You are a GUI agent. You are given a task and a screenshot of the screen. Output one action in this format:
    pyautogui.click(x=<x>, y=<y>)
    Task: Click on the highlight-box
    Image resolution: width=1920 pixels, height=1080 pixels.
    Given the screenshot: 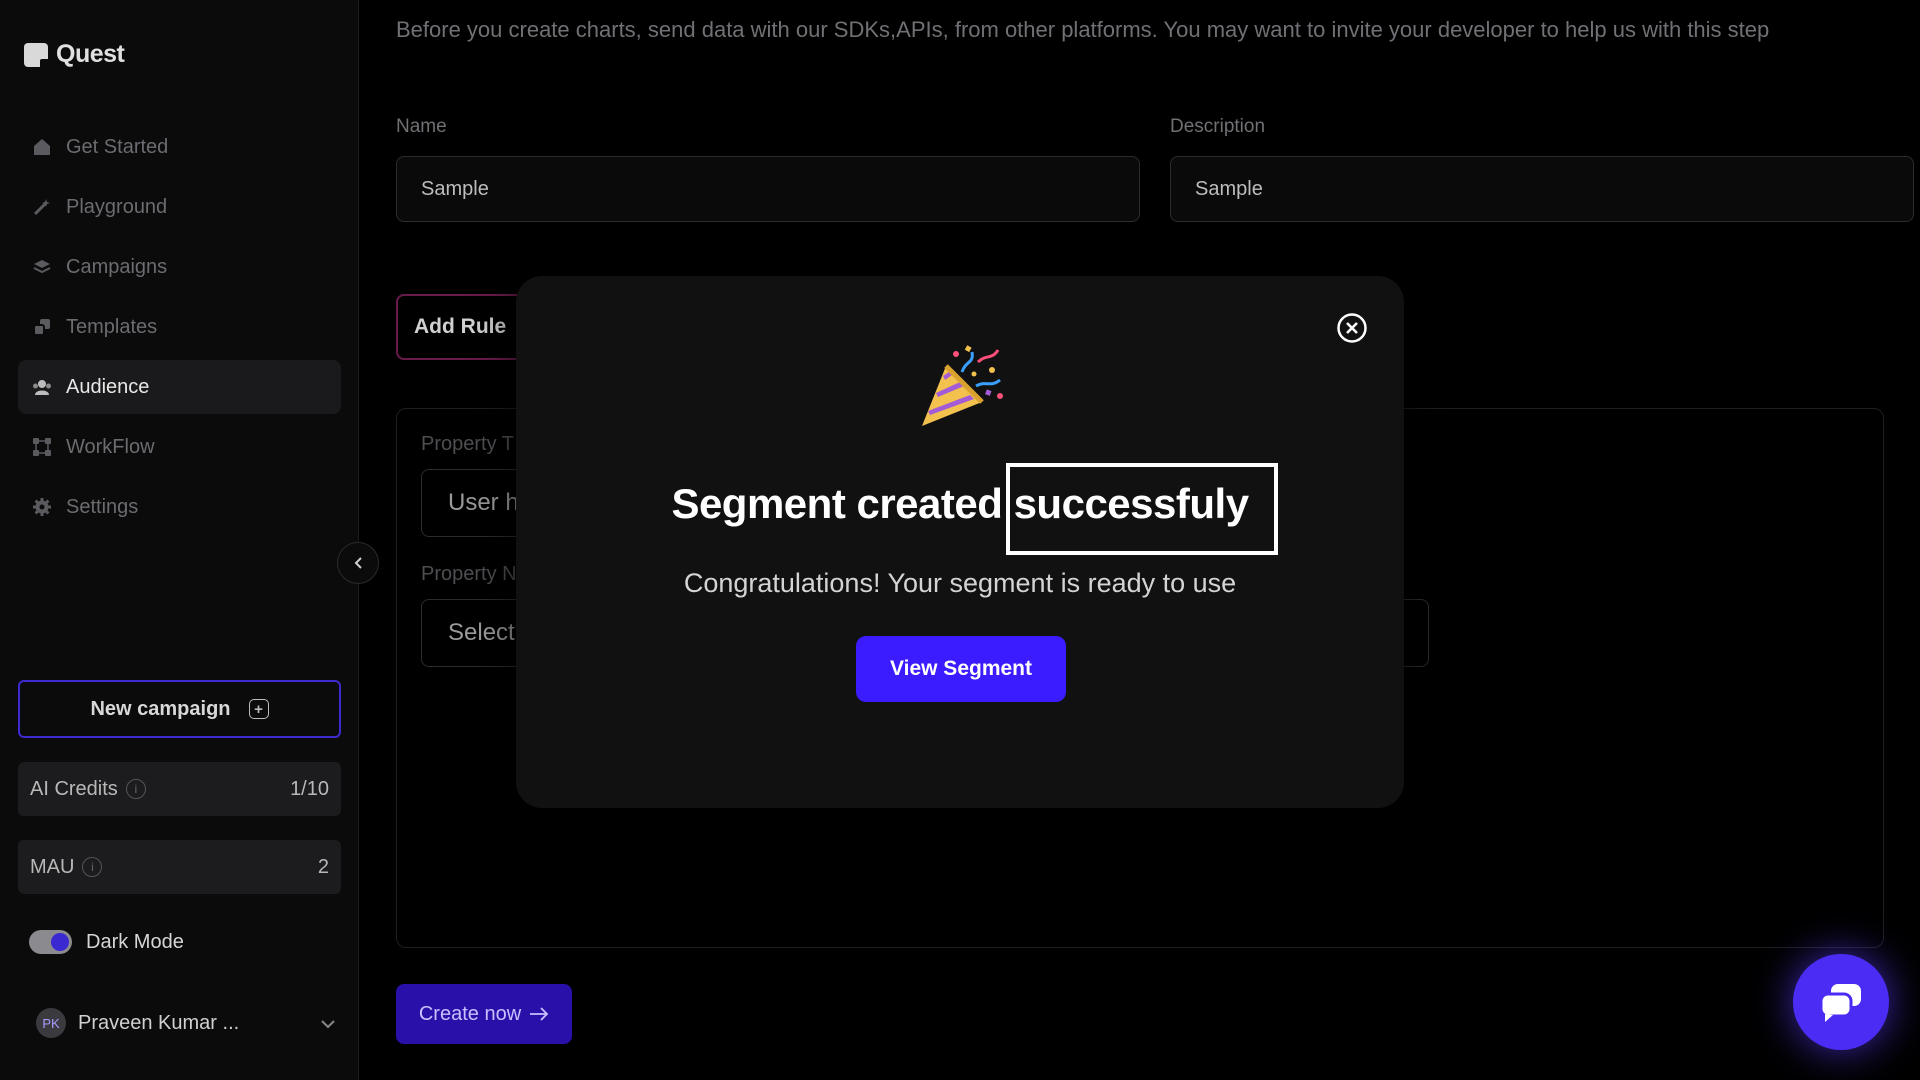 What is the action you would take?
    pyautogui.click(x=1142, y=509)
    